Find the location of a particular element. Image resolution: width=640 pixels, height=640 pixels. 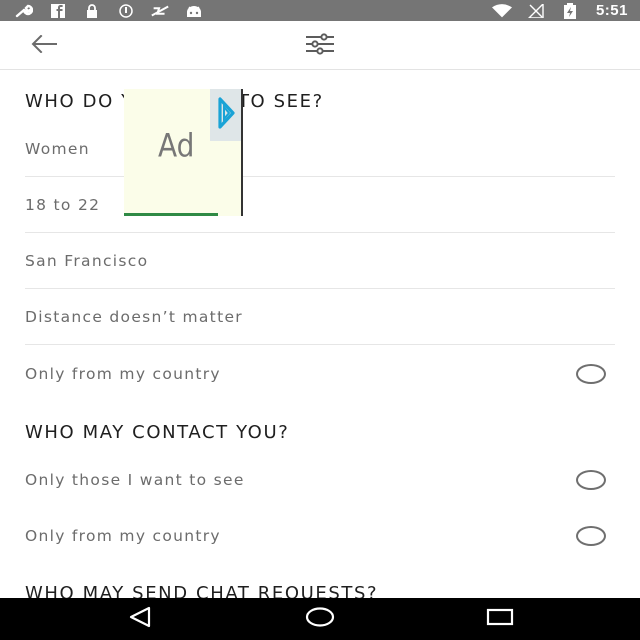

row-label: Only those I want to see is located at coordinates (135, 480).